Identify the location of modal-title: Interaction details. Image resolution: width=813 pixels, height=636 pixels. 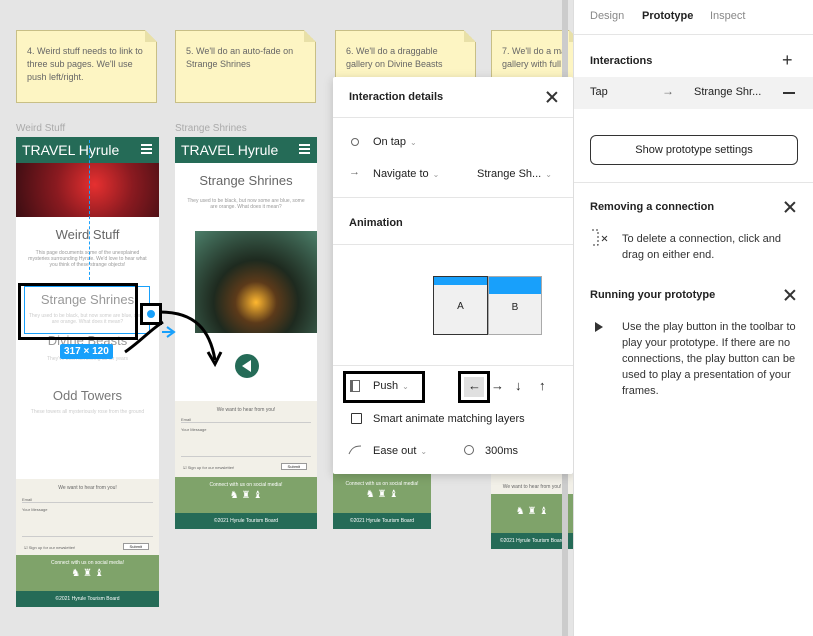
(396, 97).